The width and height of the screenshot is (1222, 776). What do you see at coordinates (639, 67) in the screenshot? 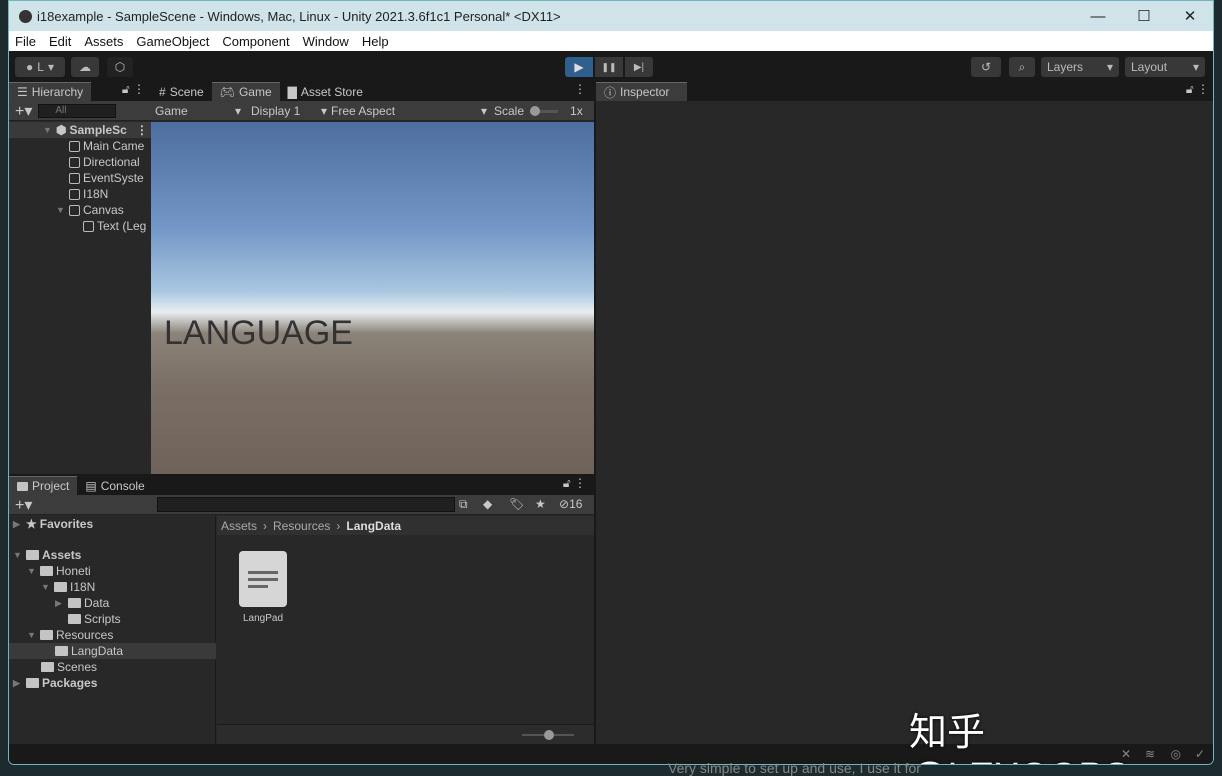
I see `step-button: ▶|` at bounding box center [639, 67].